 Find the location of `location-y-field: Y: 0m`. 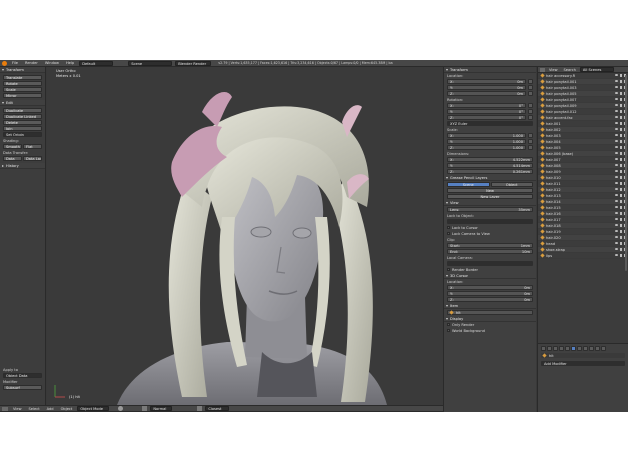

location-y-field: Y: 0m is located at coordinates (486, 87).